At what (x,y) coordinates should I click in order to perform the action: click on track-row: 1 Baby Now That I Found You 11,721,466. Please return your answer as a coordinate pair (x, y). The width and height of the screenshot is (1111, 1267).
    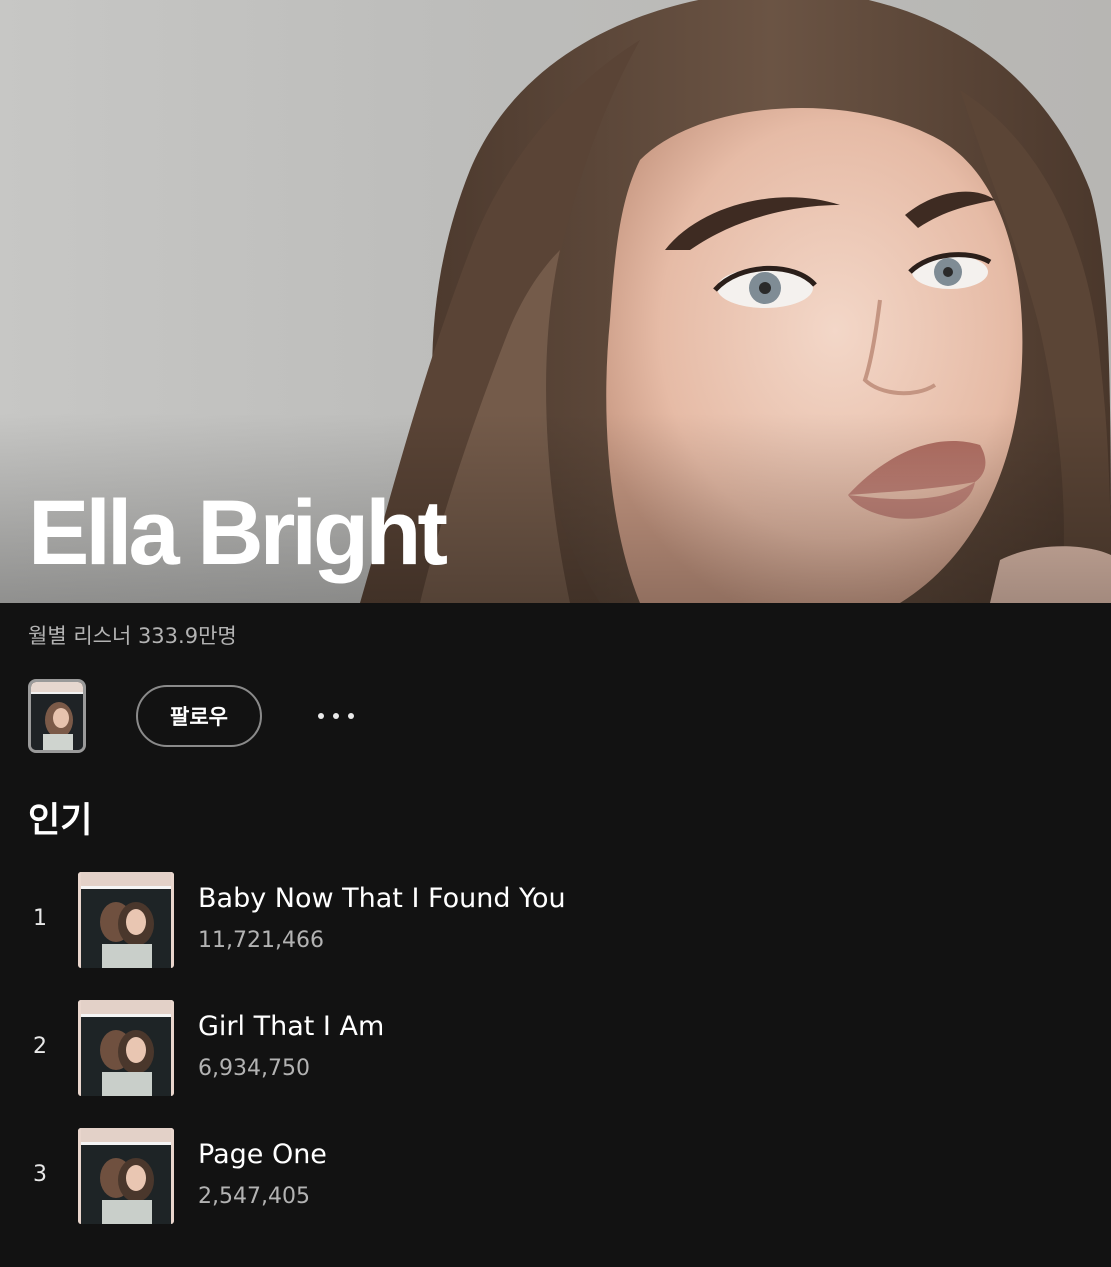
    Looking at the image, I should click on (555, 936).